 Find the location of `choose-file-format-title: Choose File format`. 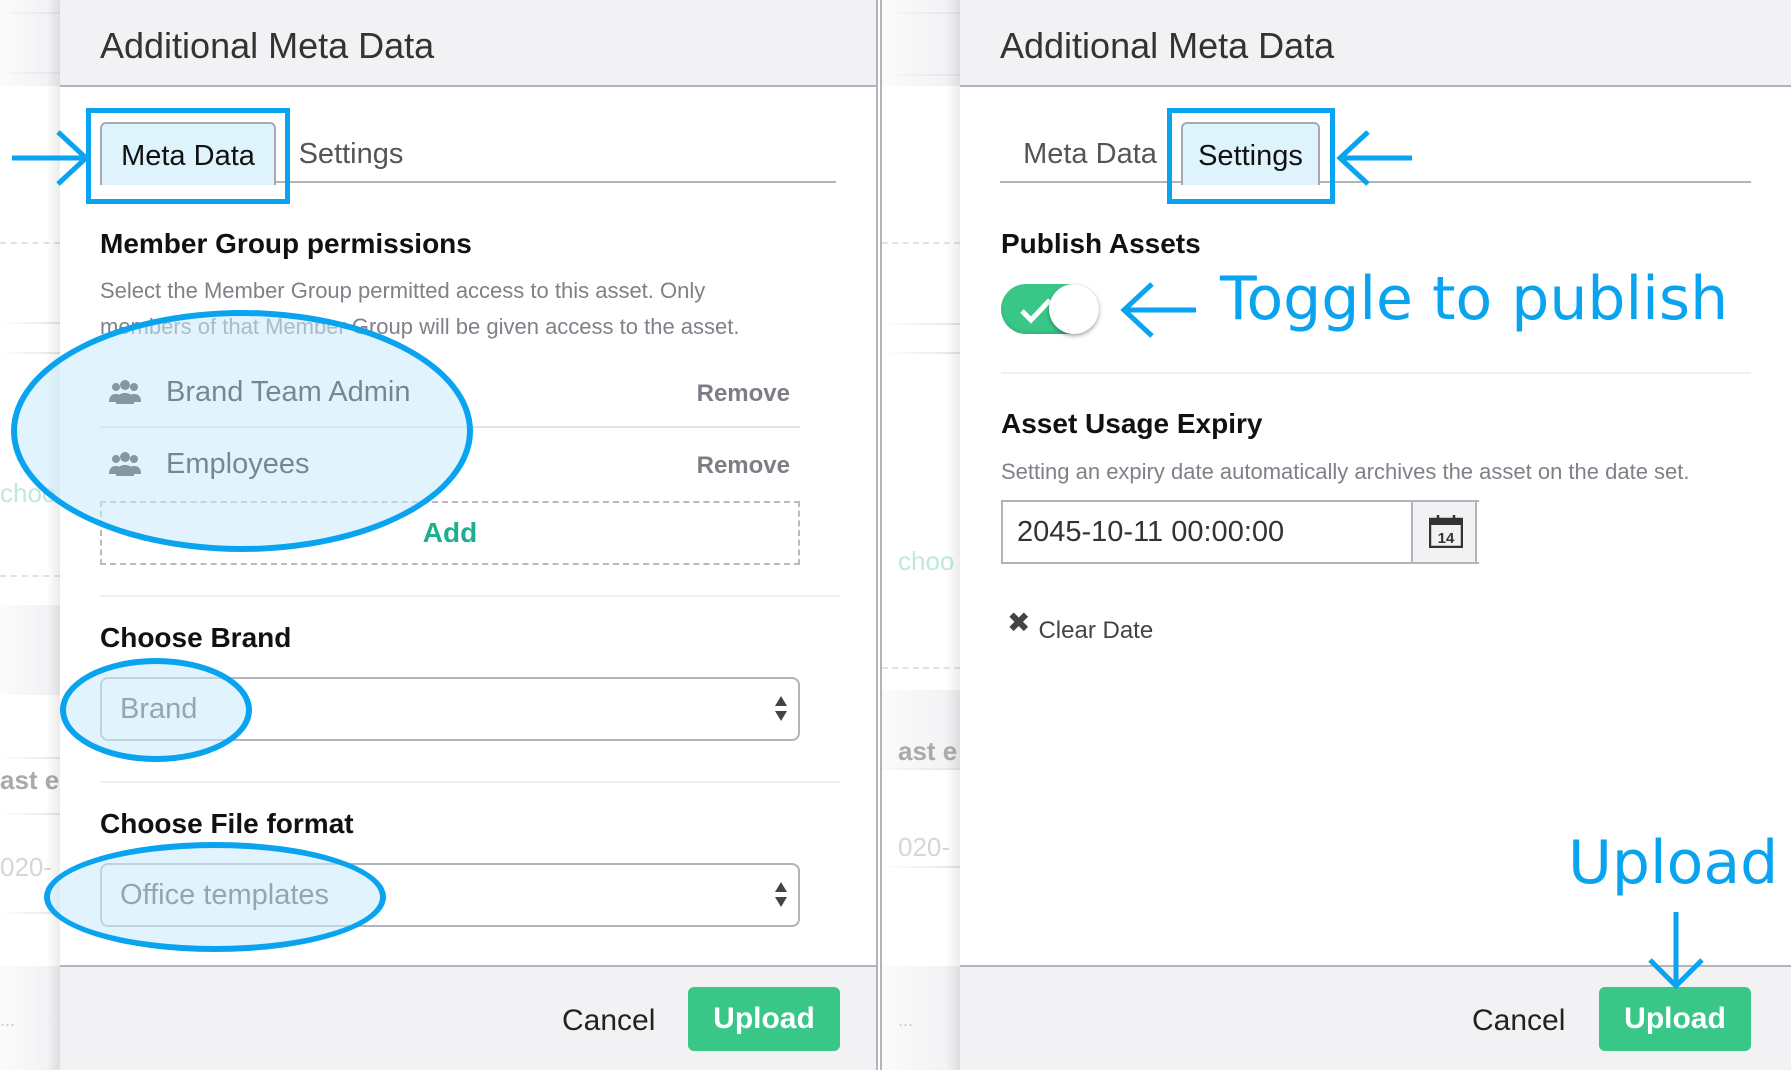

choose-file-format-title: Choose File format is located at coordinates (227, 823).